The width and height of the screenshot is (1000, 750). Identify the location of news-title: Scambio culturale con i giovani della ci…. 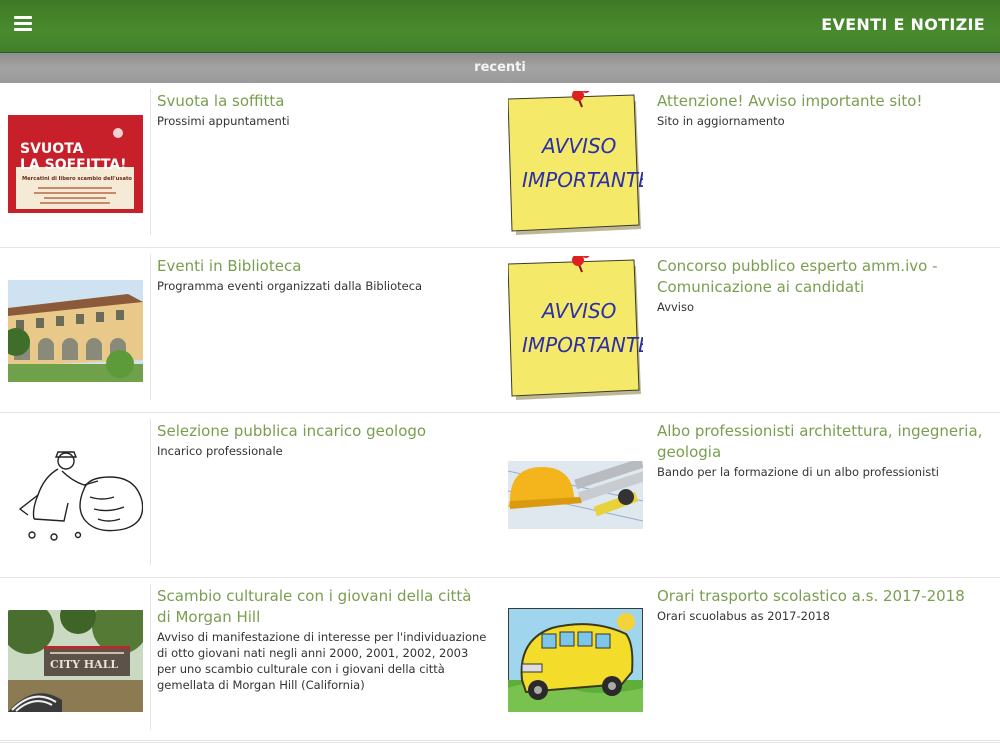
(314, 606).